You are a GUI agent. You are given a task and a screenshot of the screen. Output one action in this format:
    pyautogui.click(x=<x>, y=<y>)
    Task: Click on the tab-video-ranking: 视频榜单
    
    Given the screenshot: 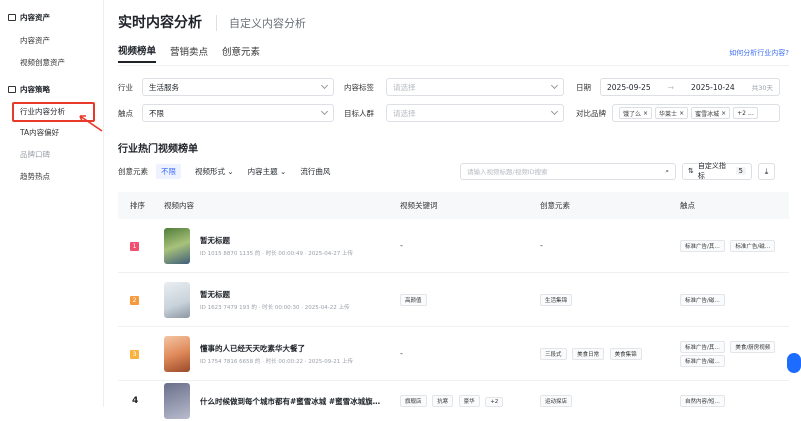 What is the action you would take?
    pyautogui.click(x=137, y=53)
    